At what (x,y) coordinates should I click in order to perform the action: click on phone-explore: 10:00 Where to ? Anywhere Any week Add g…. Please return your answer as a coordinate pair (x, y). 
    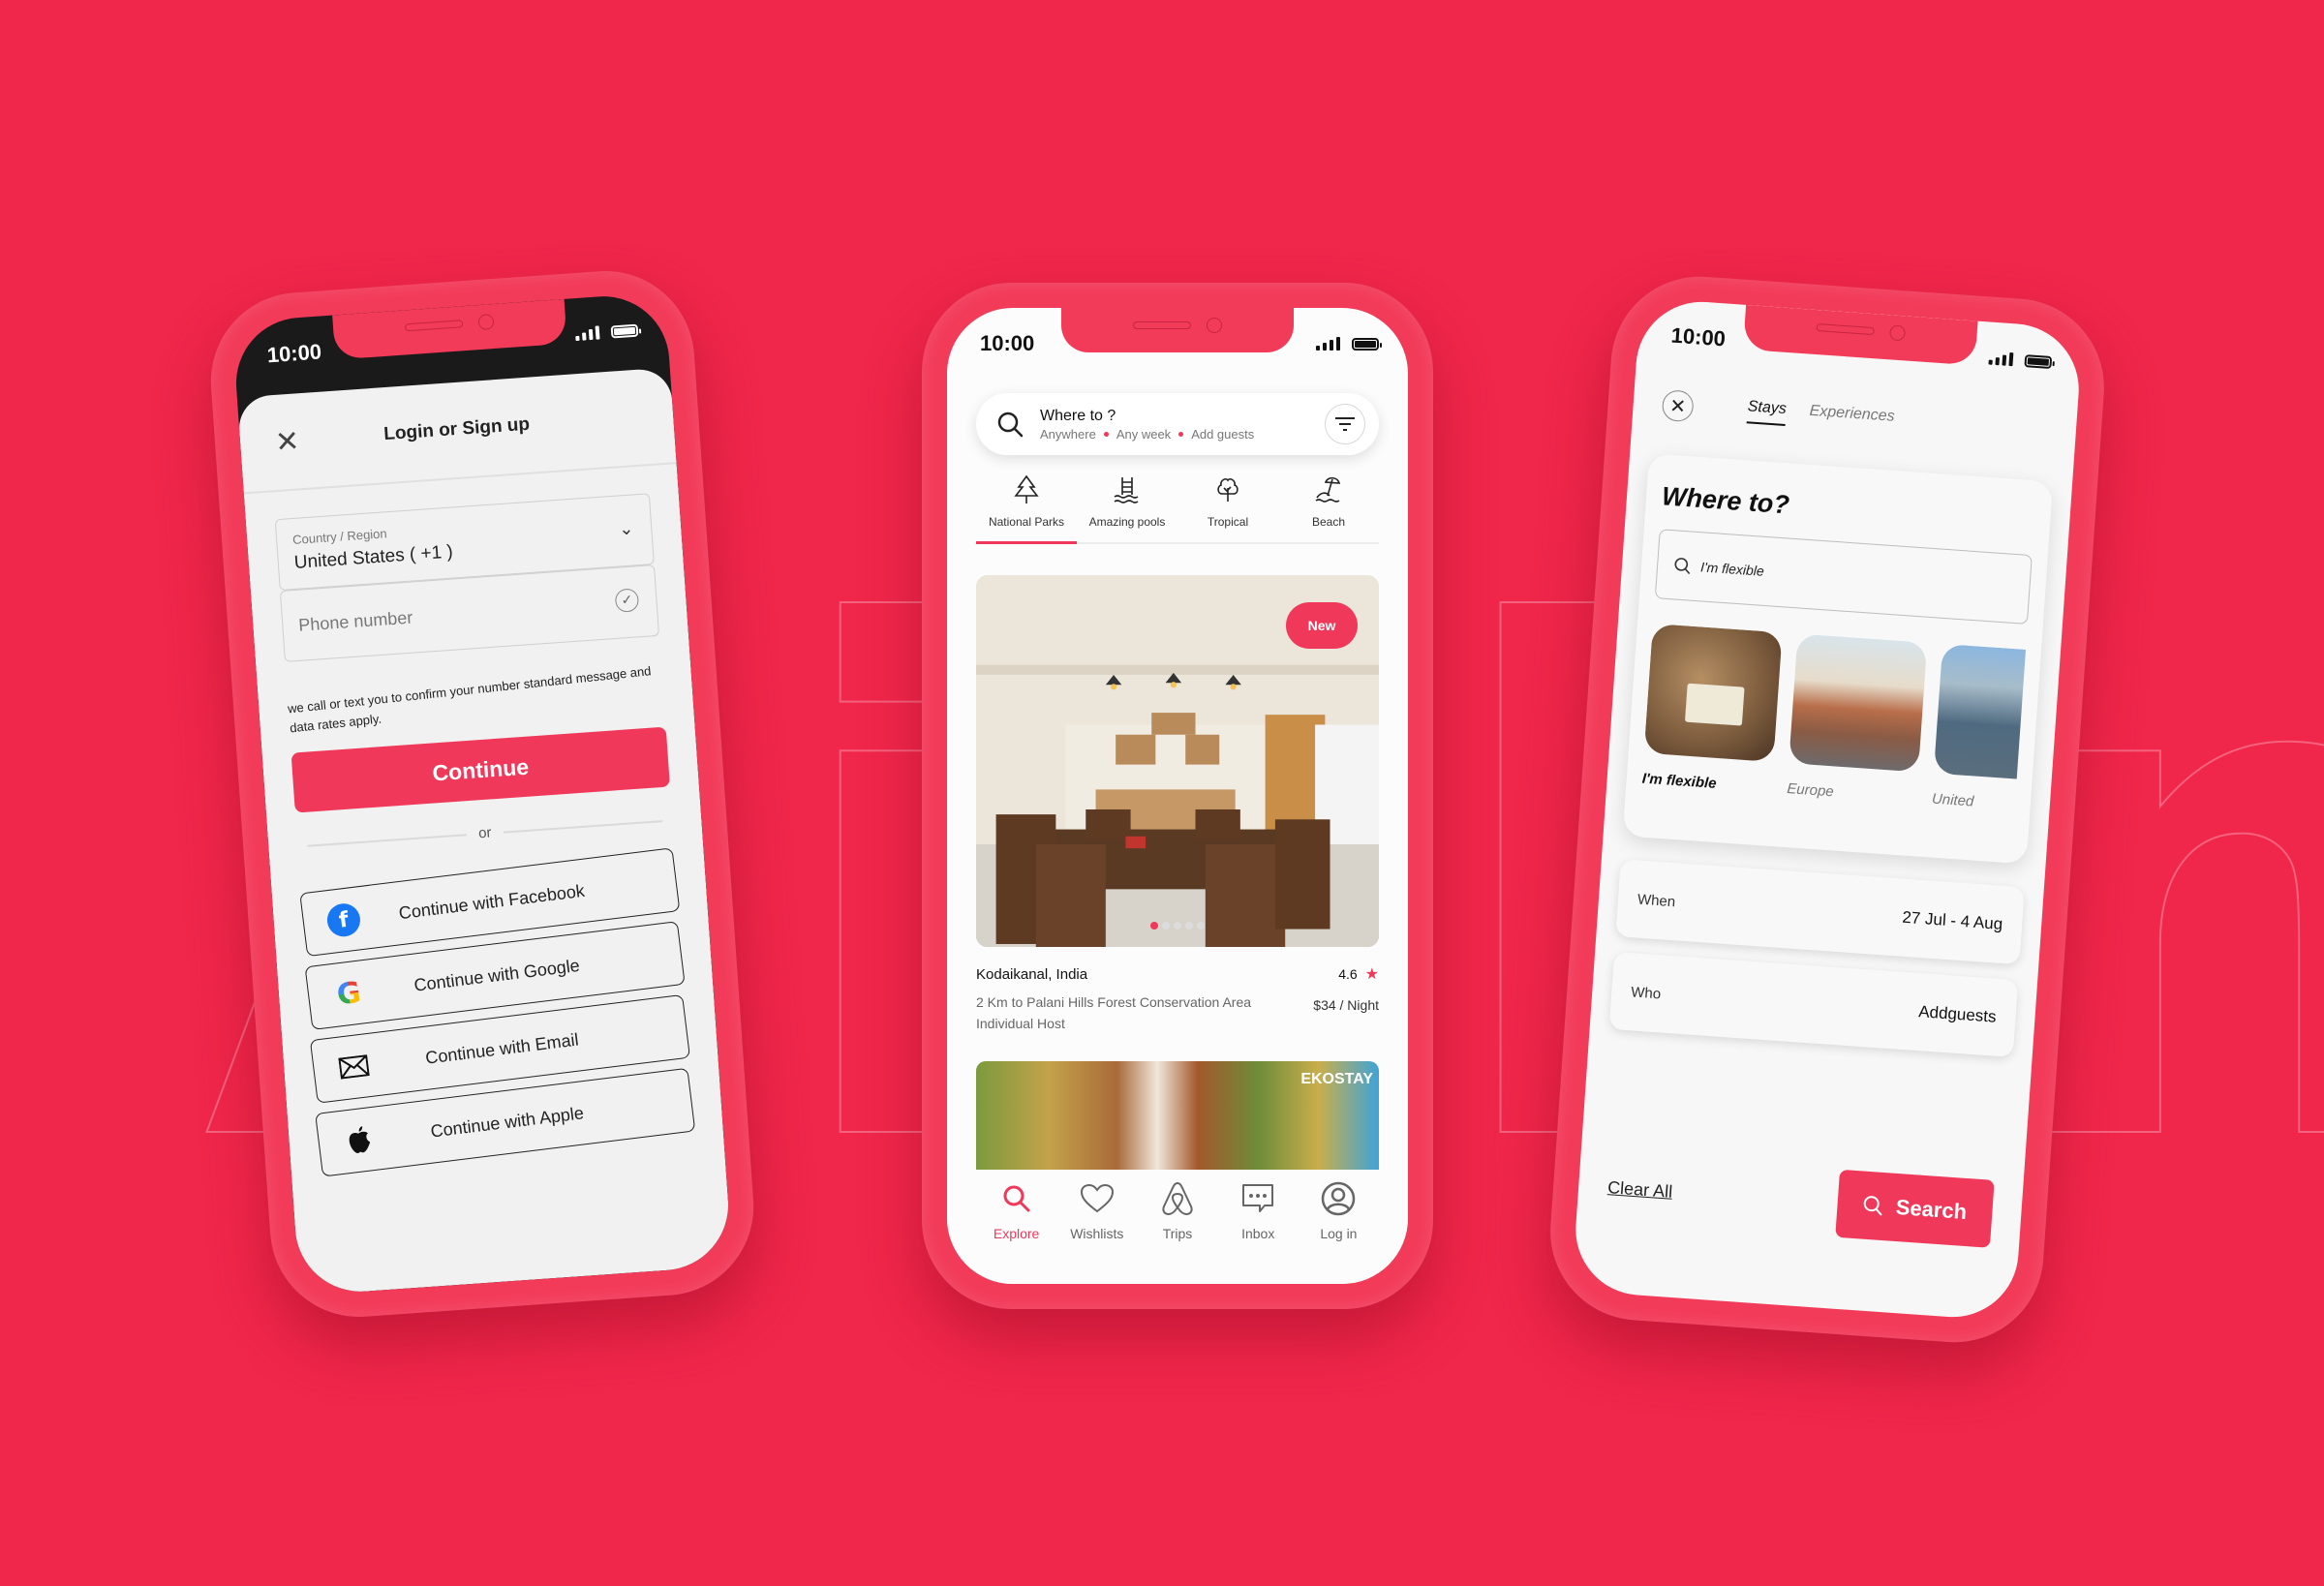
    Looking at the image, I should click on (1178, 796).